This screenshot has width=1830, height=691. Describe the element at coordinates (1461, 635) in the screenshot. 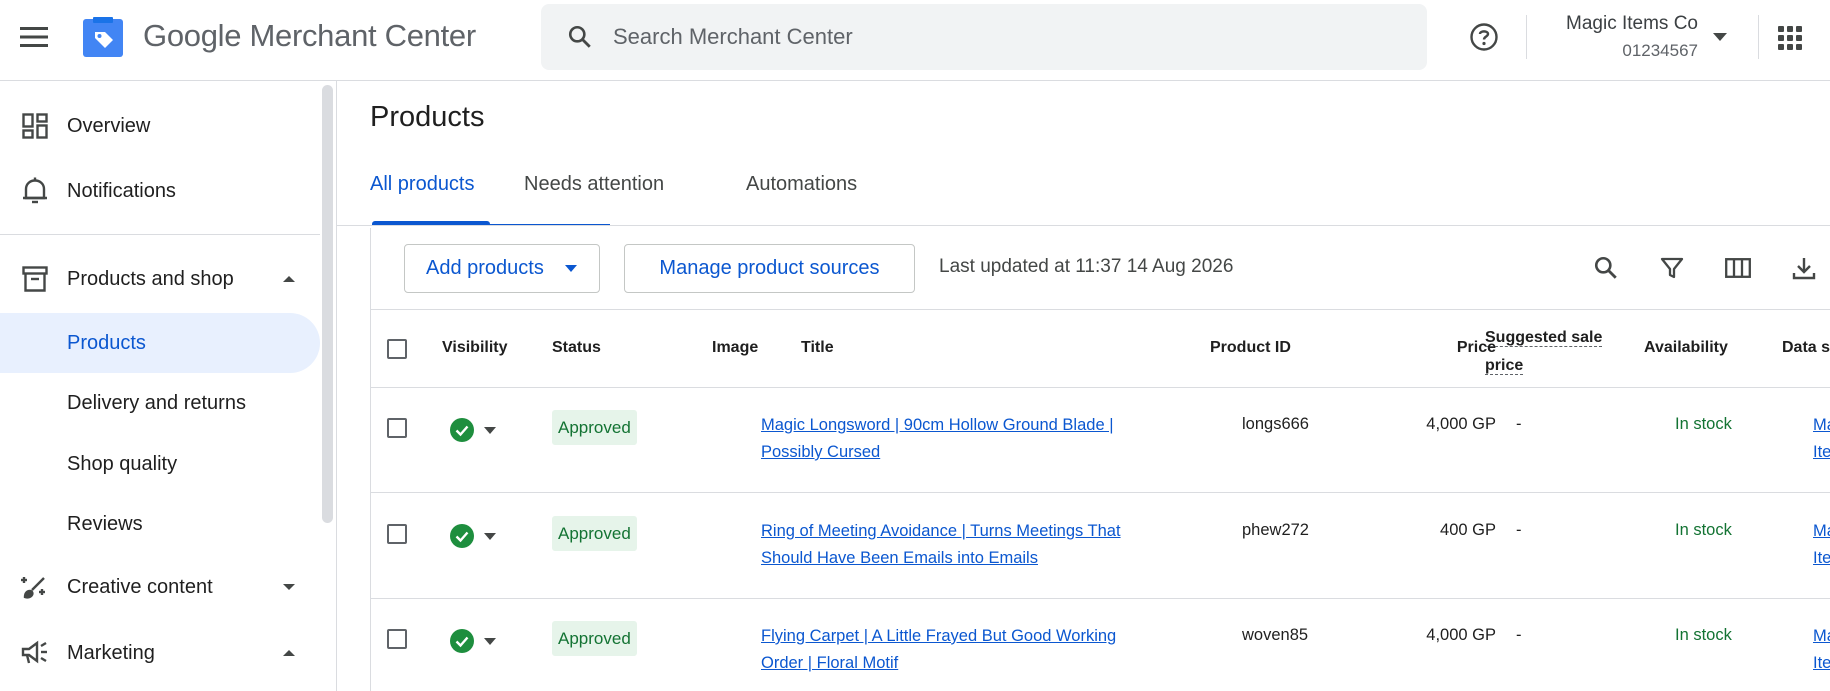

I see `product-price: 4,000 GP` at that location.